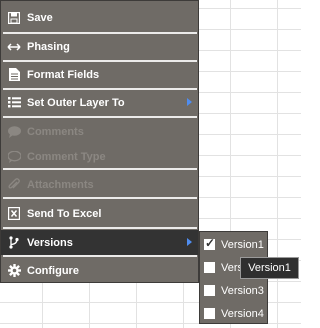  Describe the element at coordinates (53, 270) in the screenshot. I see `menu-item-label: Configure` at that location.